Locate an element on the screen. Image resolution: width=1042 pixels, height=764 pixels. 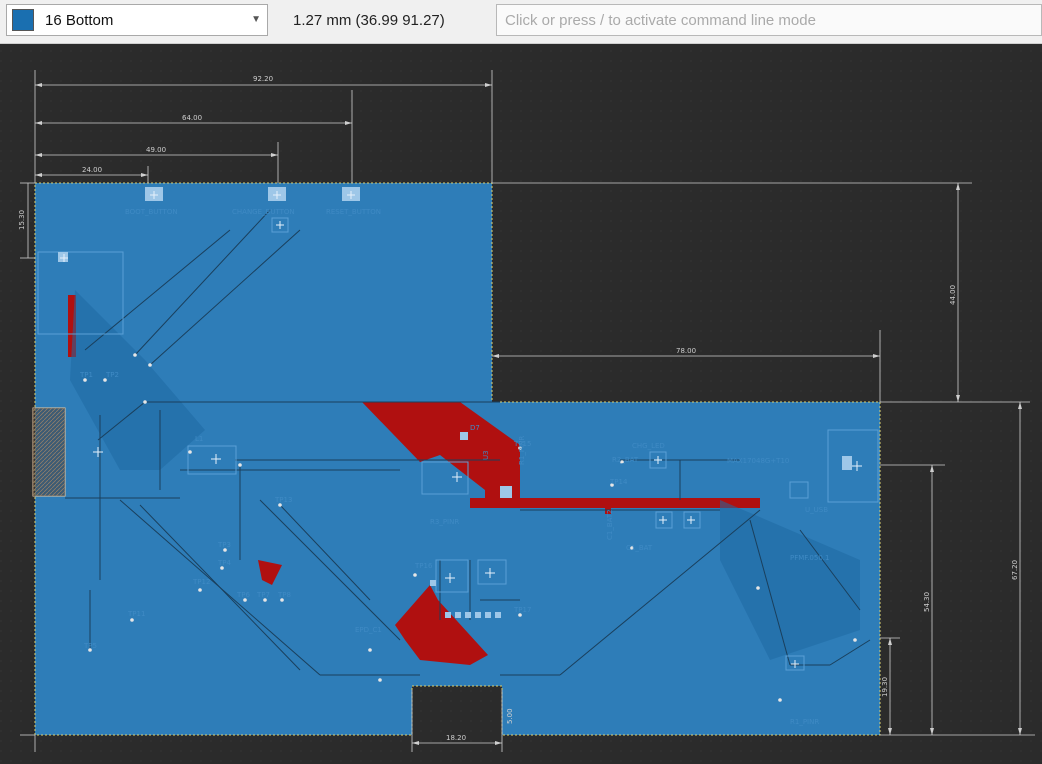
dim-right-notch-height: 44.00 is located at coordinates (953, 295).